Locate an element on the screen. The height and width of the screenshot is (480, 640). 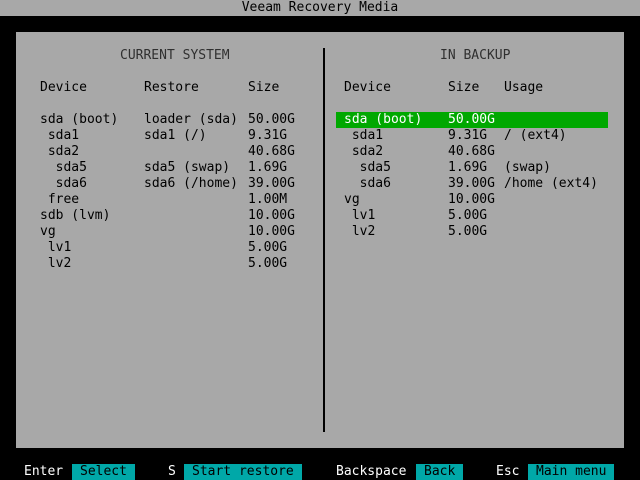
backup-header-usage: Usage is located at coordinates (524, 87).